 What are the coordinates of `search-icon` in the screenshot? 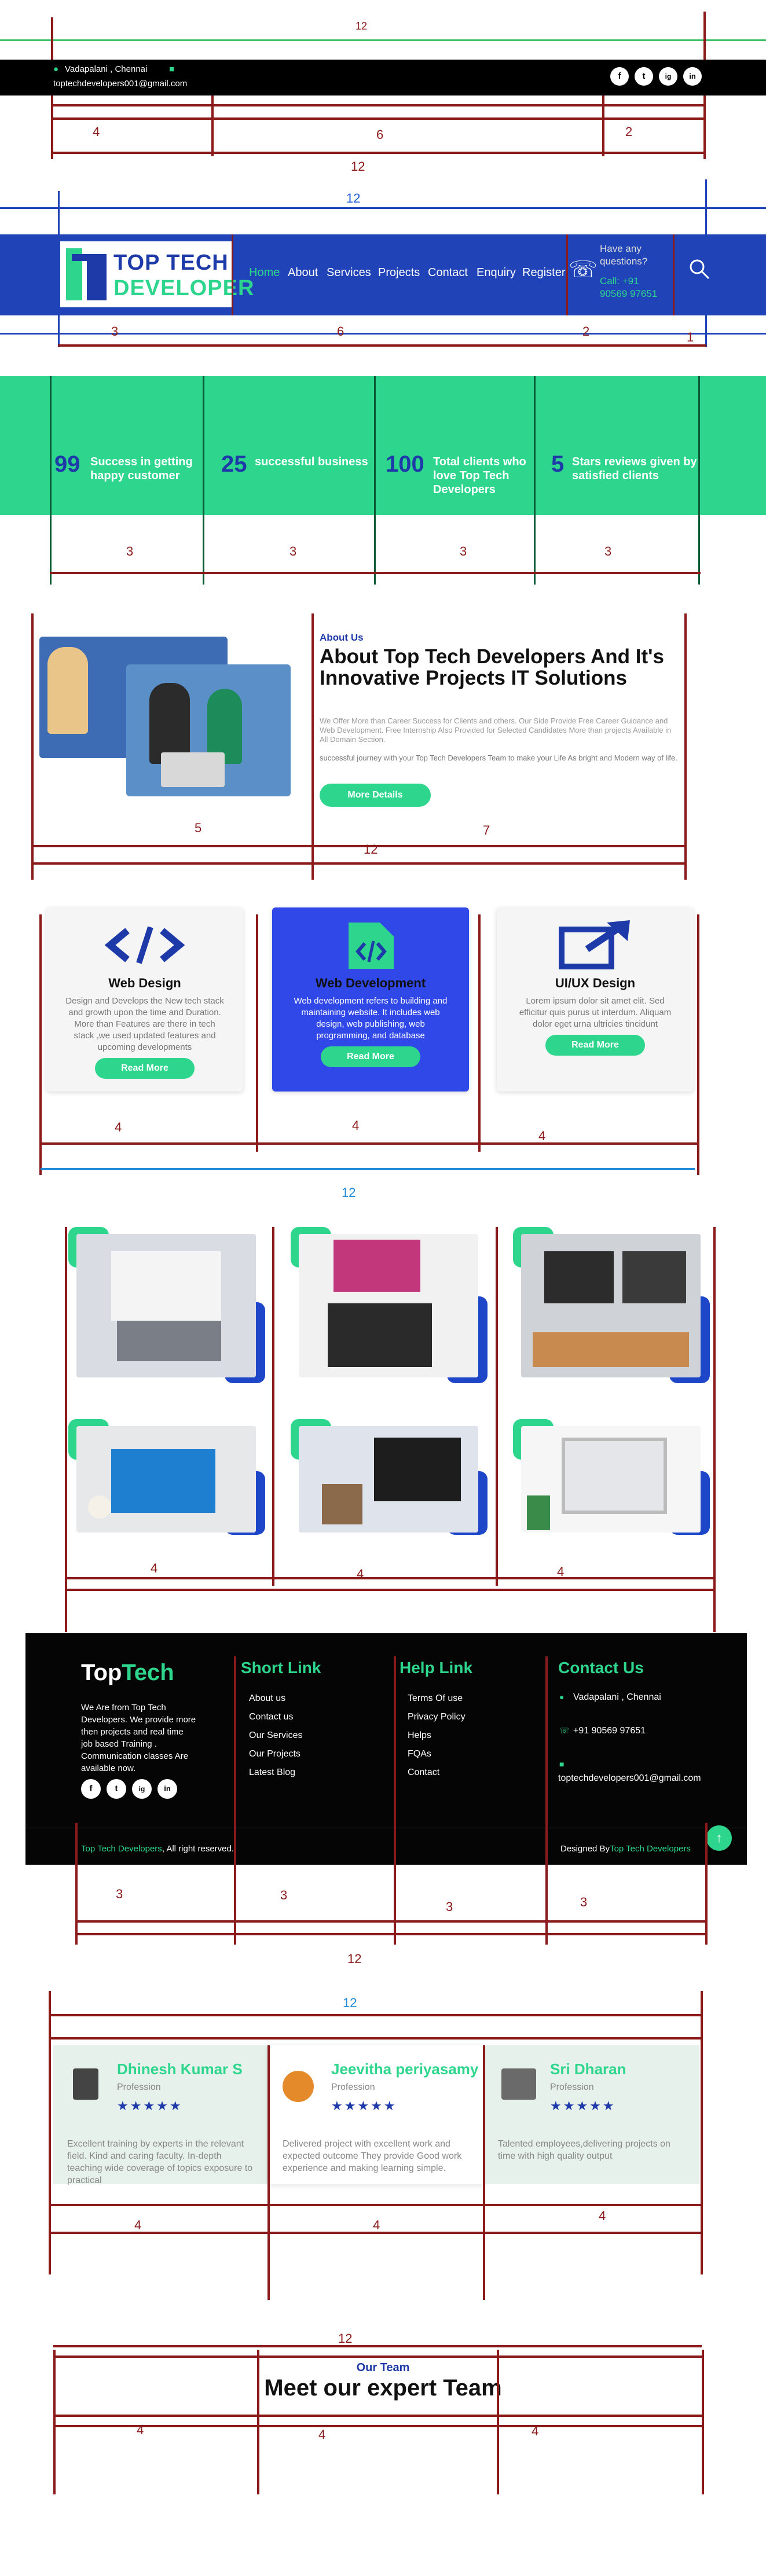 It's located at (699, 269).